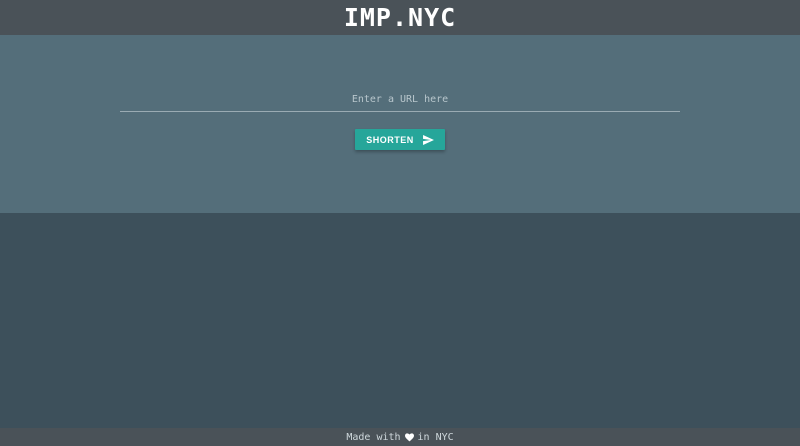 This screenshot has width=800, height=446. What do you see at coordinates (390, 139) in the screenshot?
I see `shorten-button-label: SHORTEN` at bounding box center [390, 139].